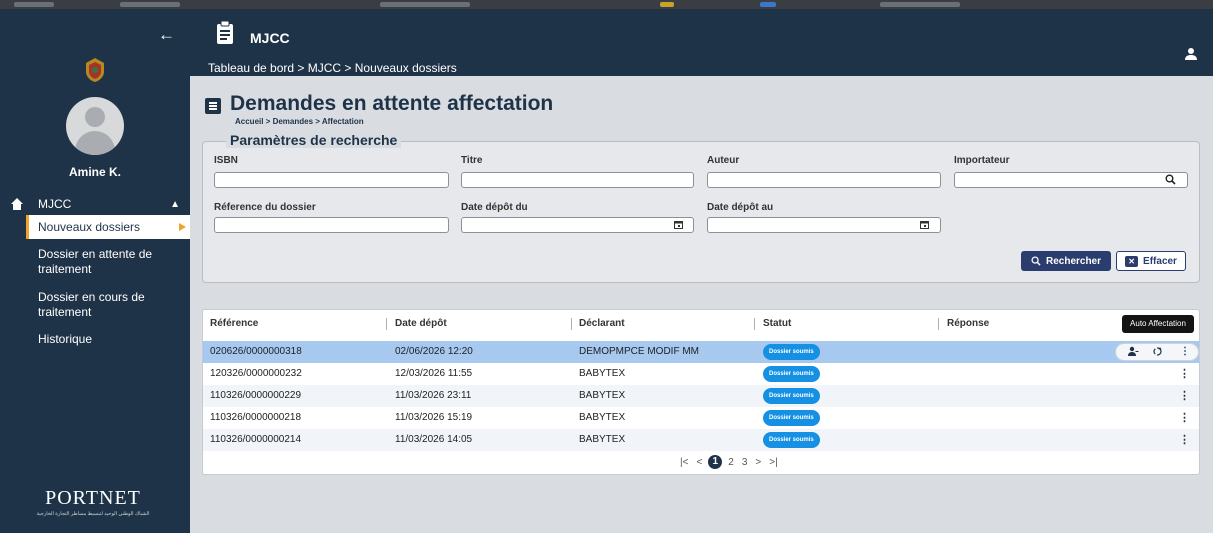 The width and height of the screenshot is (1213, 533). I want to click on reference-label: Réference du dossier, so click(265, 207).